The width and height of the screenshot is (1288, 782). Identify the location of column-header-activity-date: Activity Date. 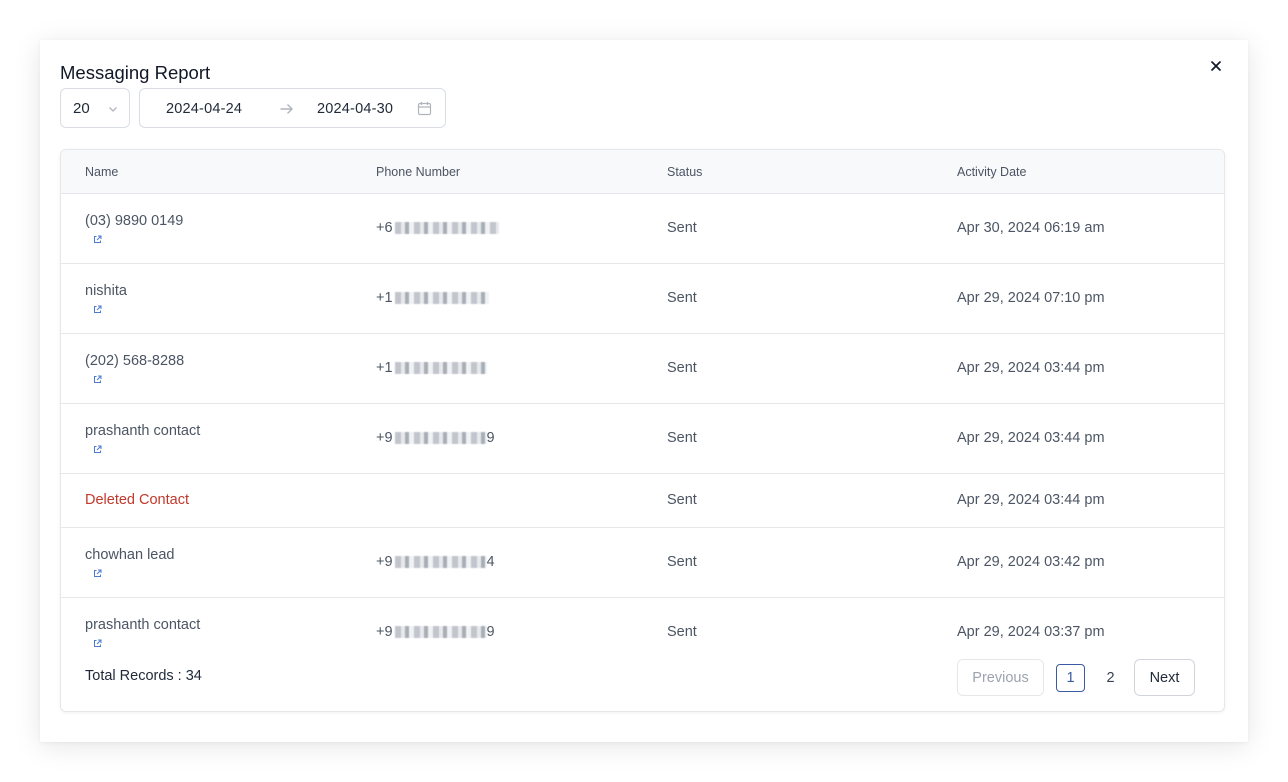
(992, 172).